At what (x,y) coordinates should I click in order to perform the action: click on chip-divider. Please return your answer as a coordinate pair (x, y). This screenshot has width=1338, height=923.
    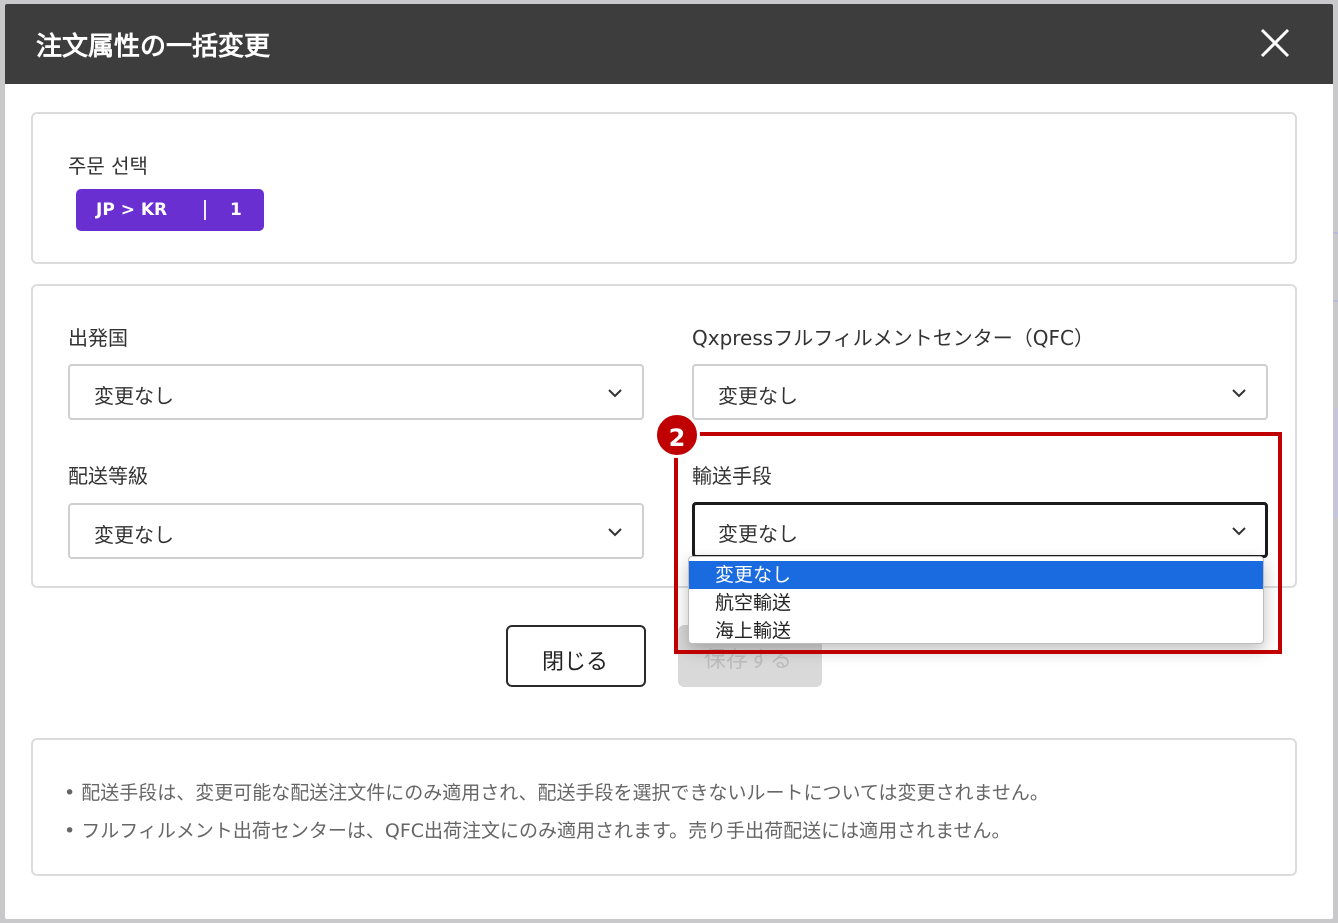
    Looking at the image, I should click on (205, 210).